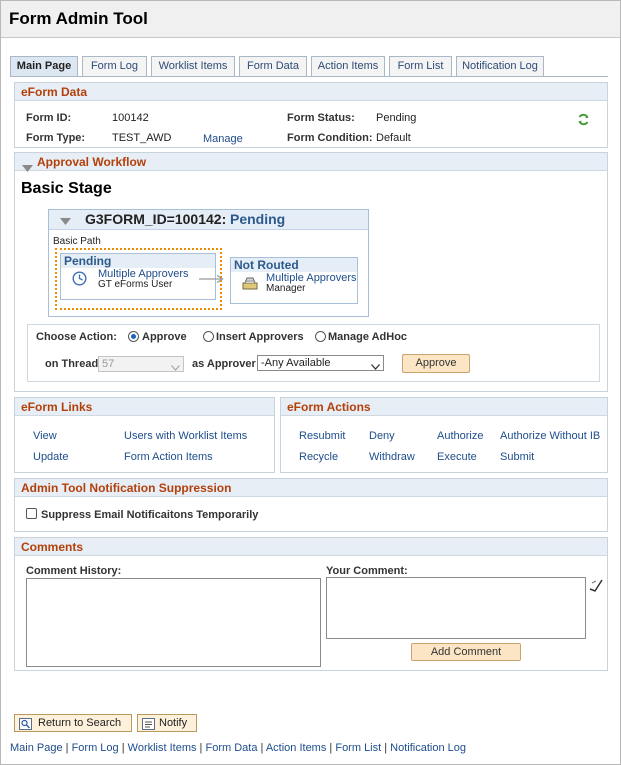  What do you see at coordinates (367, 571) in the screenshot?
I see `your-comment-label: Your Comment:` at bounding box center [367, 571].